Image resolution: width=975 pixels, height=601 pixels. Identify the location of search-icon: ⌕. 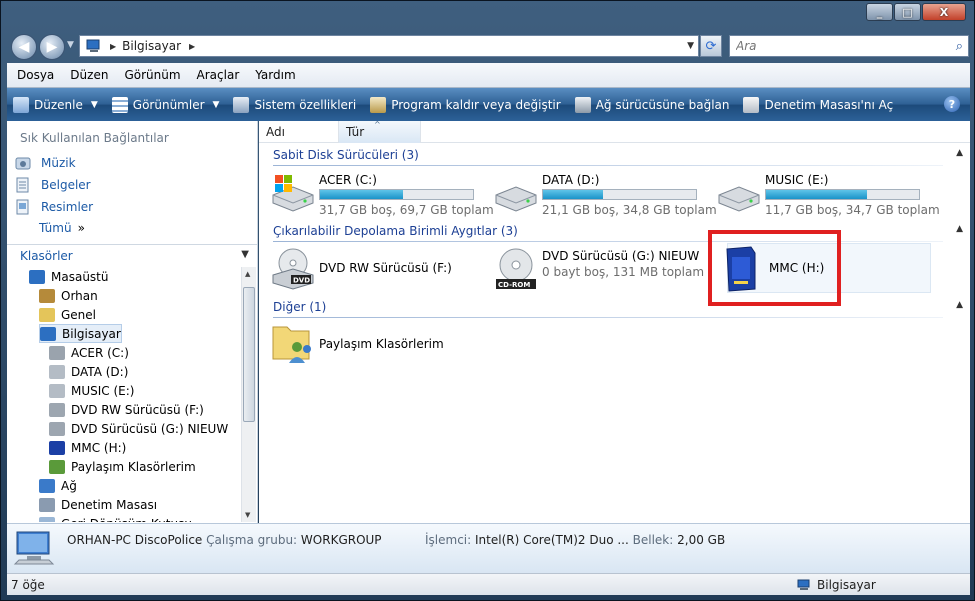
(959, 46).